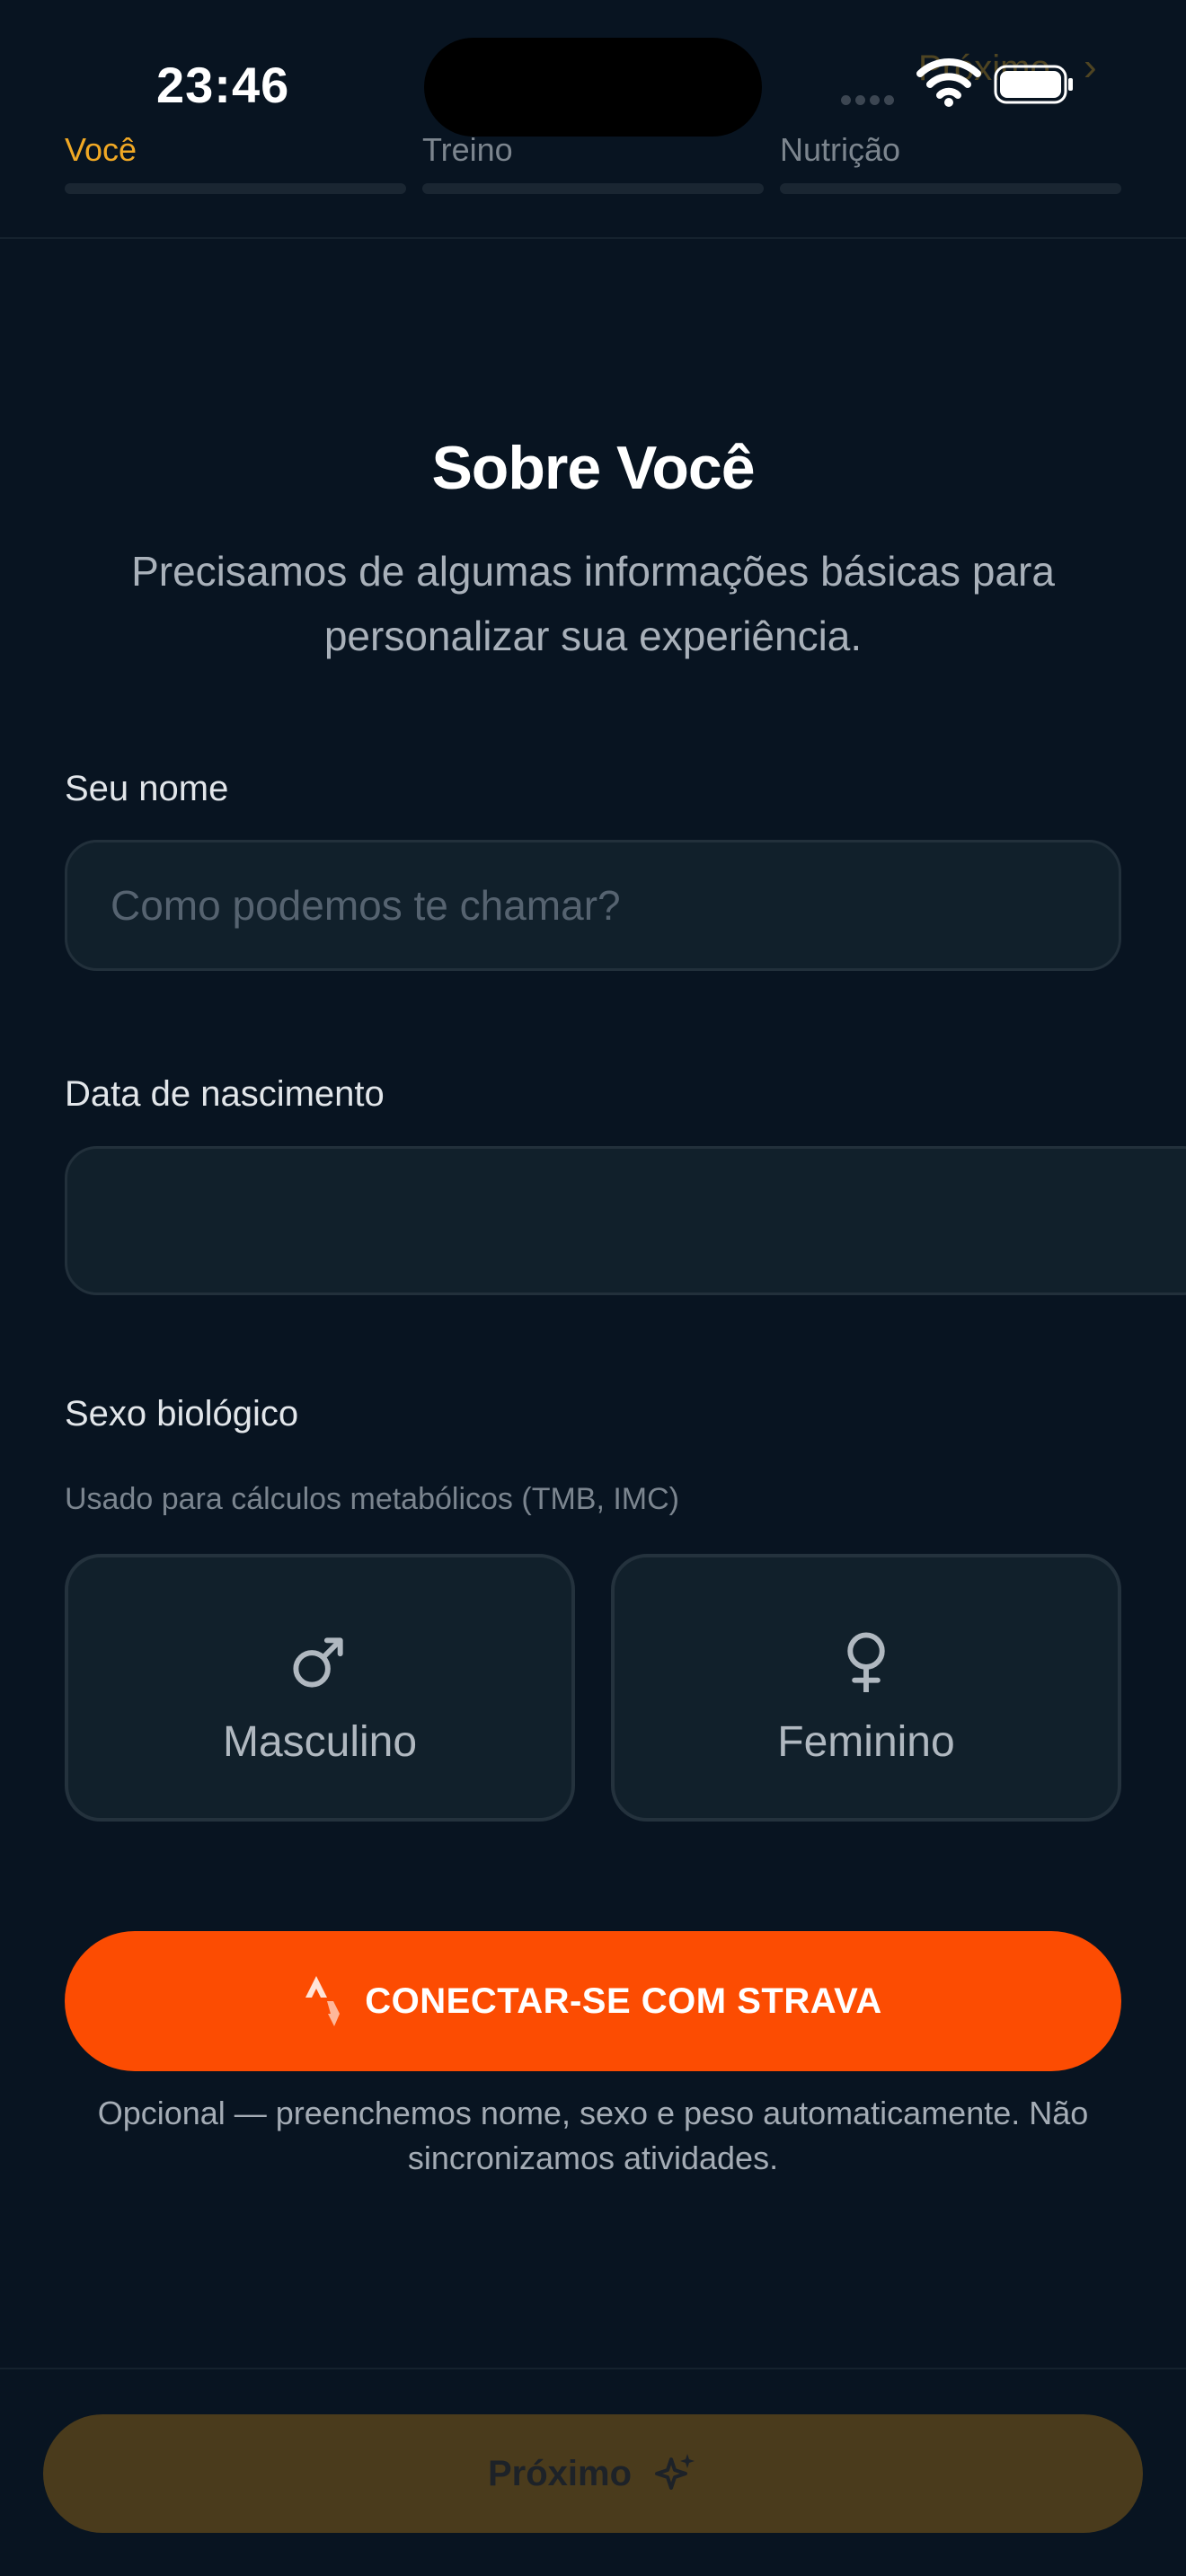 The image size is (1186, 2576). What do you see at coordinates (1090, 67) in the screenshot?
I see `chevron-right-icon: ›` at bounding box center [1090, 67].